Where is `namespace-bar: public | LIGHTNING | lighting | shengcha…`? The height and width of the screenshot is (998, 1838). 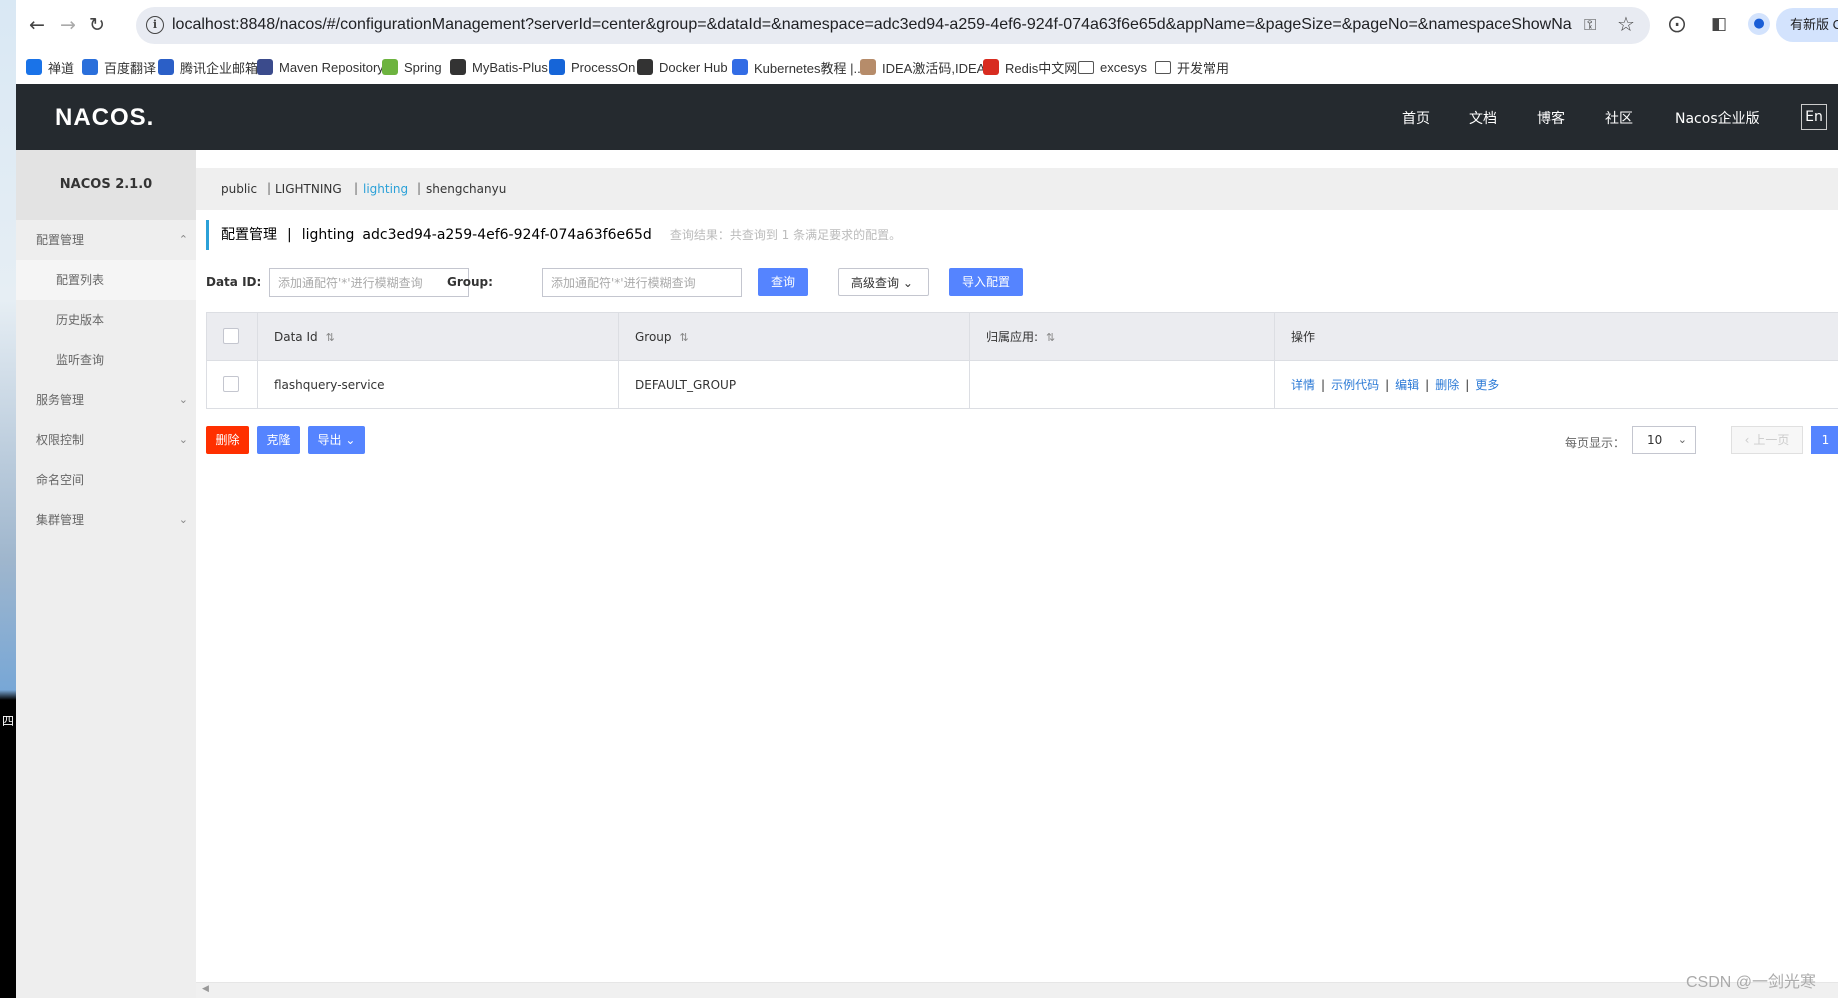
namespace-bar: public | LIGHTNING | lighting | shengcha… is located at coordinates (1017, 189).